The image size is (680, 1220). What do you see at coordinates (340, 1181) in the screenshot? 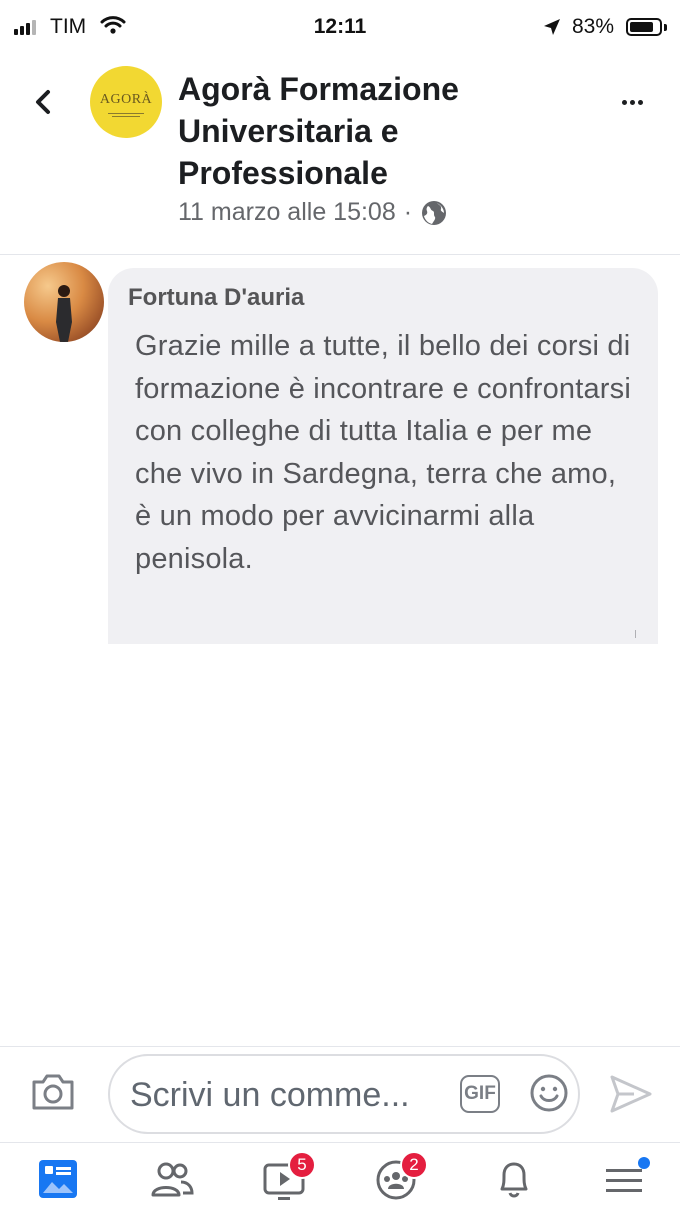
I see `bottom-nav: 5 2` at bounding box center [340, 1181].